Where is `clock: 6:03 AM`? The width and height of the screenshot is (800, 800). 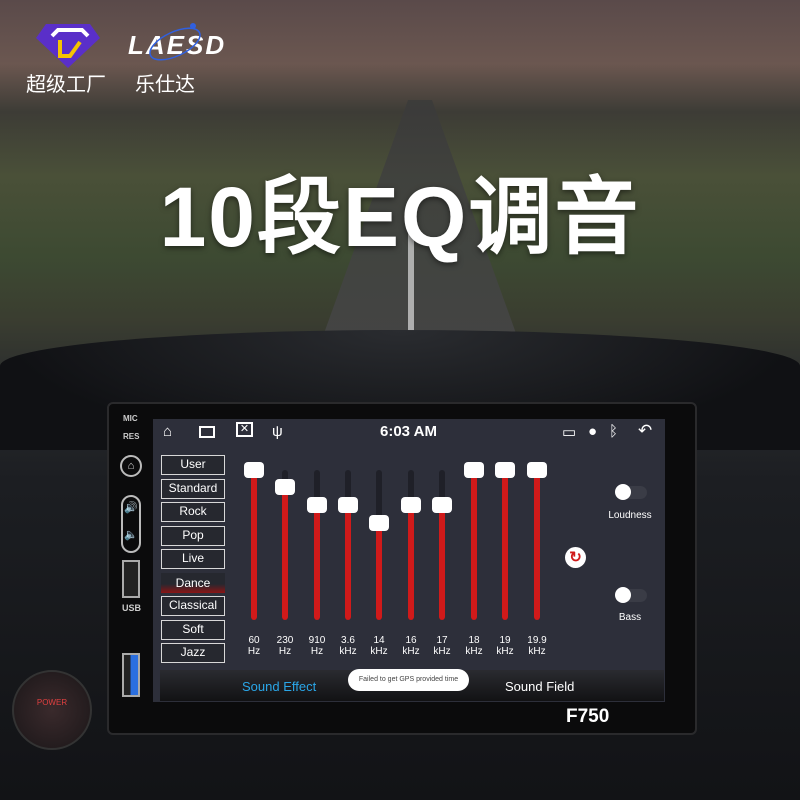
clock: 6:03 AM is located at coordinates (408, 431).